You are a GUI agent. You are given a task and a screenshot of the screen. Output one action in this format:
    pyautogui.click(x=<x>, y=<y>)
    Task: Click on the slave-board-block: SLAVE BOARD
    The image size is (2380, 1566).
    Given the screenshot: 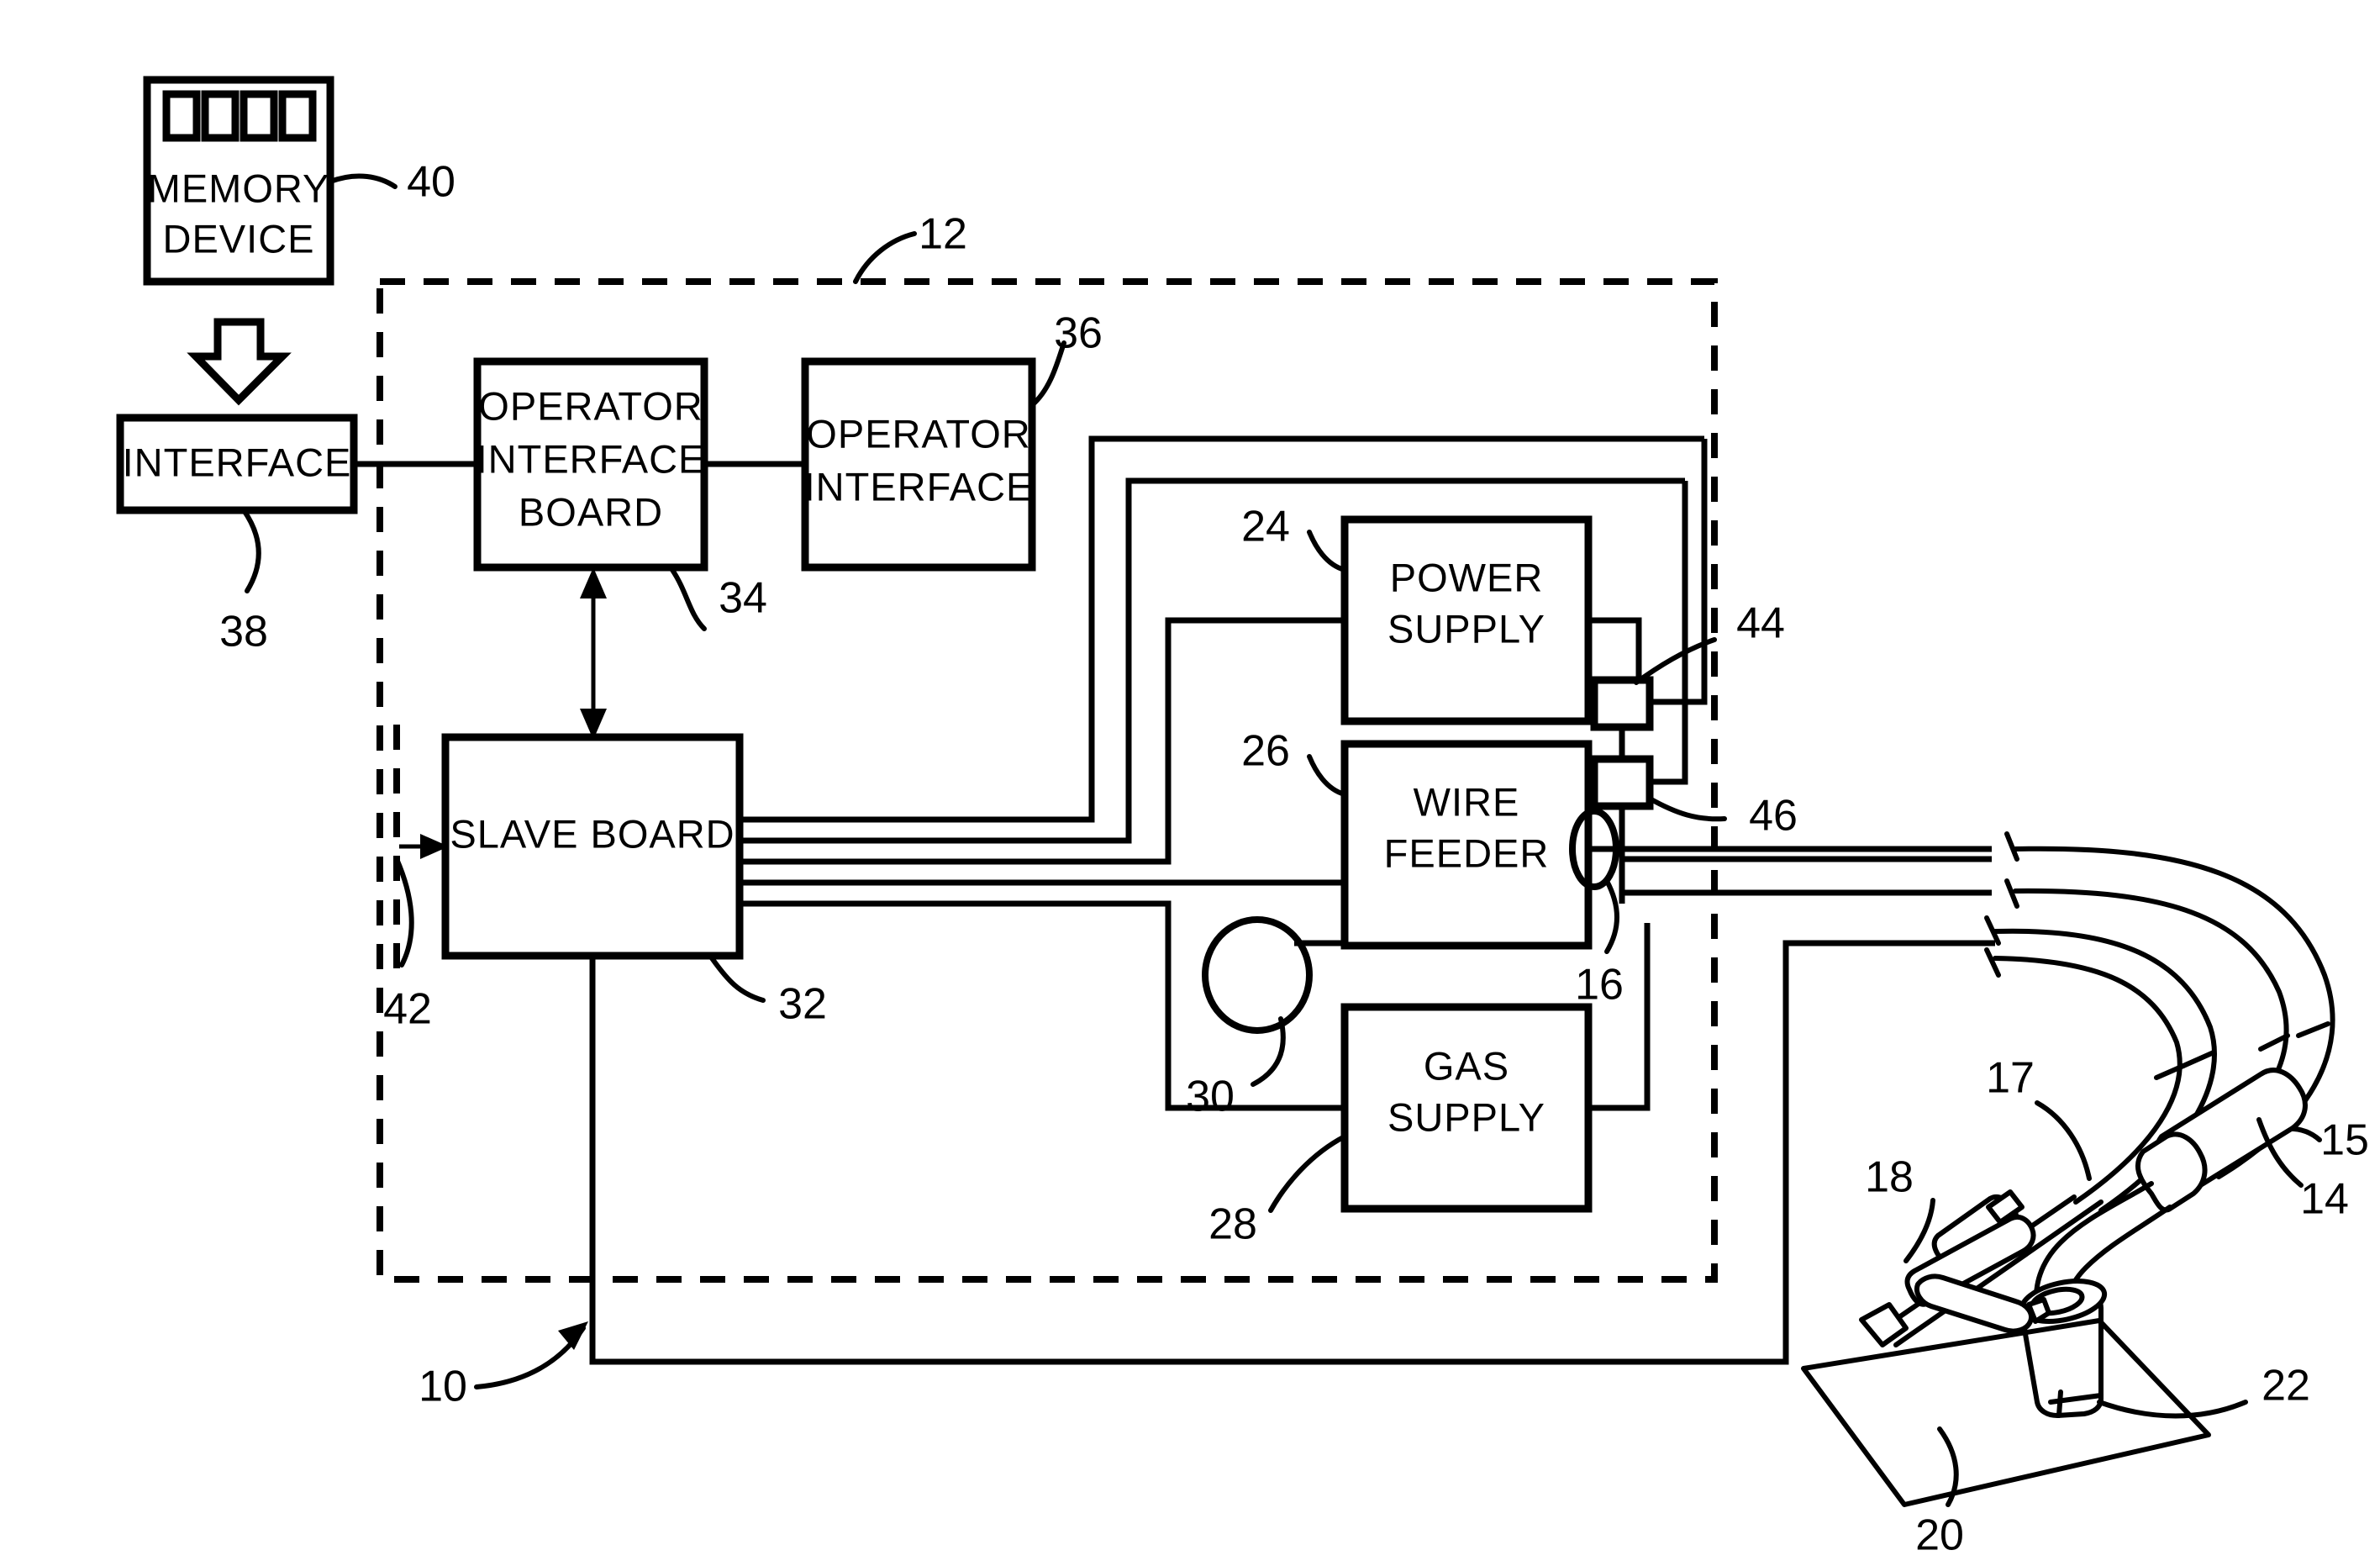 What is the action you would take?
    pyautogui.click(x=604, y=868)
    